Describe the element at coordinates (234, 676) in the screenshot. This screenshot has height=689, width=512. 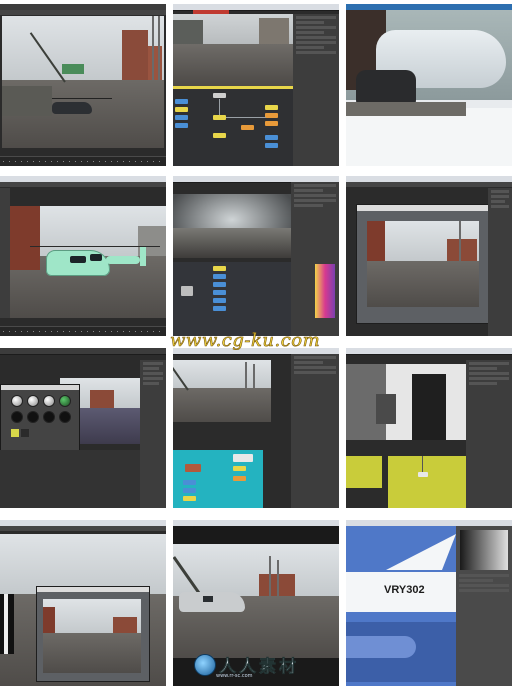
I see `watermark-brand-url: www.rr-sc.com` at that location.